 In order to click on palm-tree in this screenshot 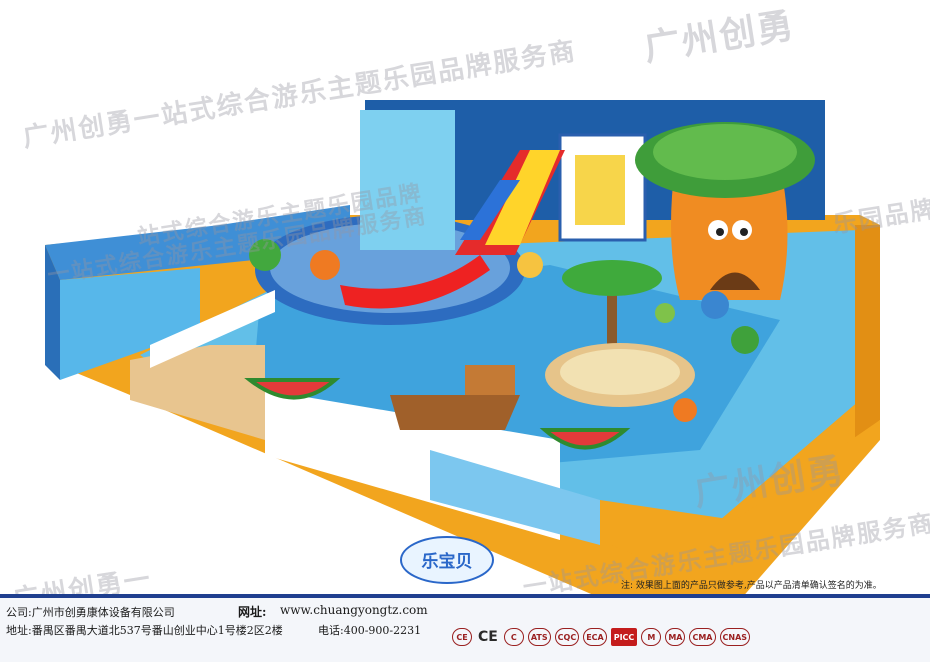, I will do `click(612, 278)`.